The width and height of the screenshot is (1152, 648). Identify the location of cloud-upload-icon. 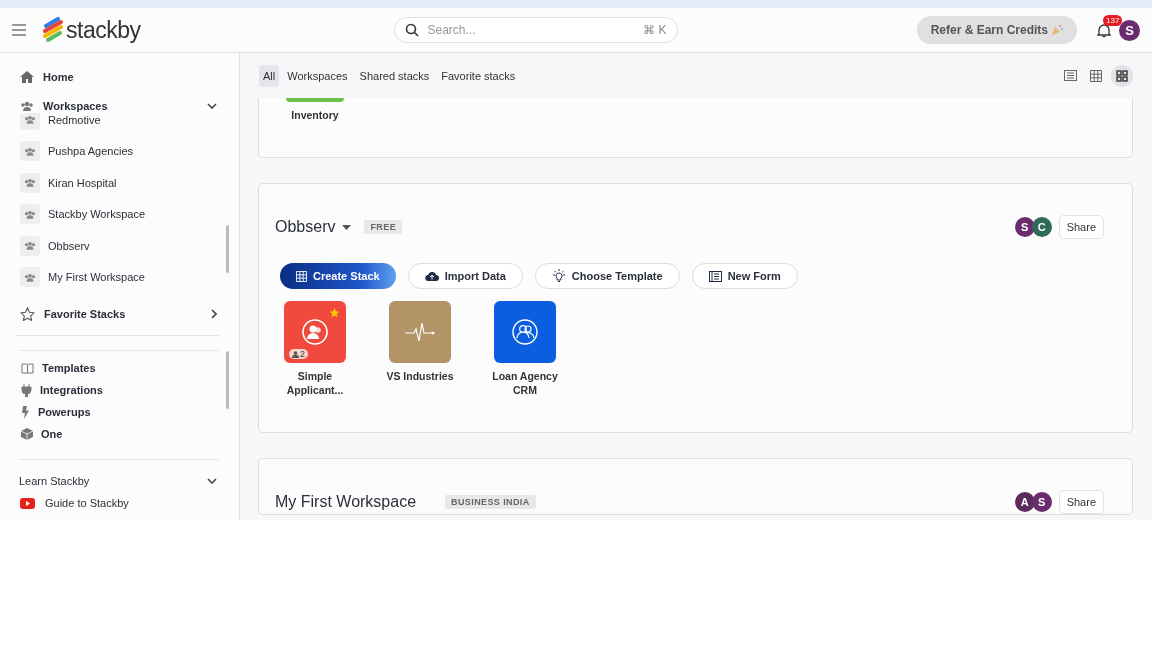
(431, 276).